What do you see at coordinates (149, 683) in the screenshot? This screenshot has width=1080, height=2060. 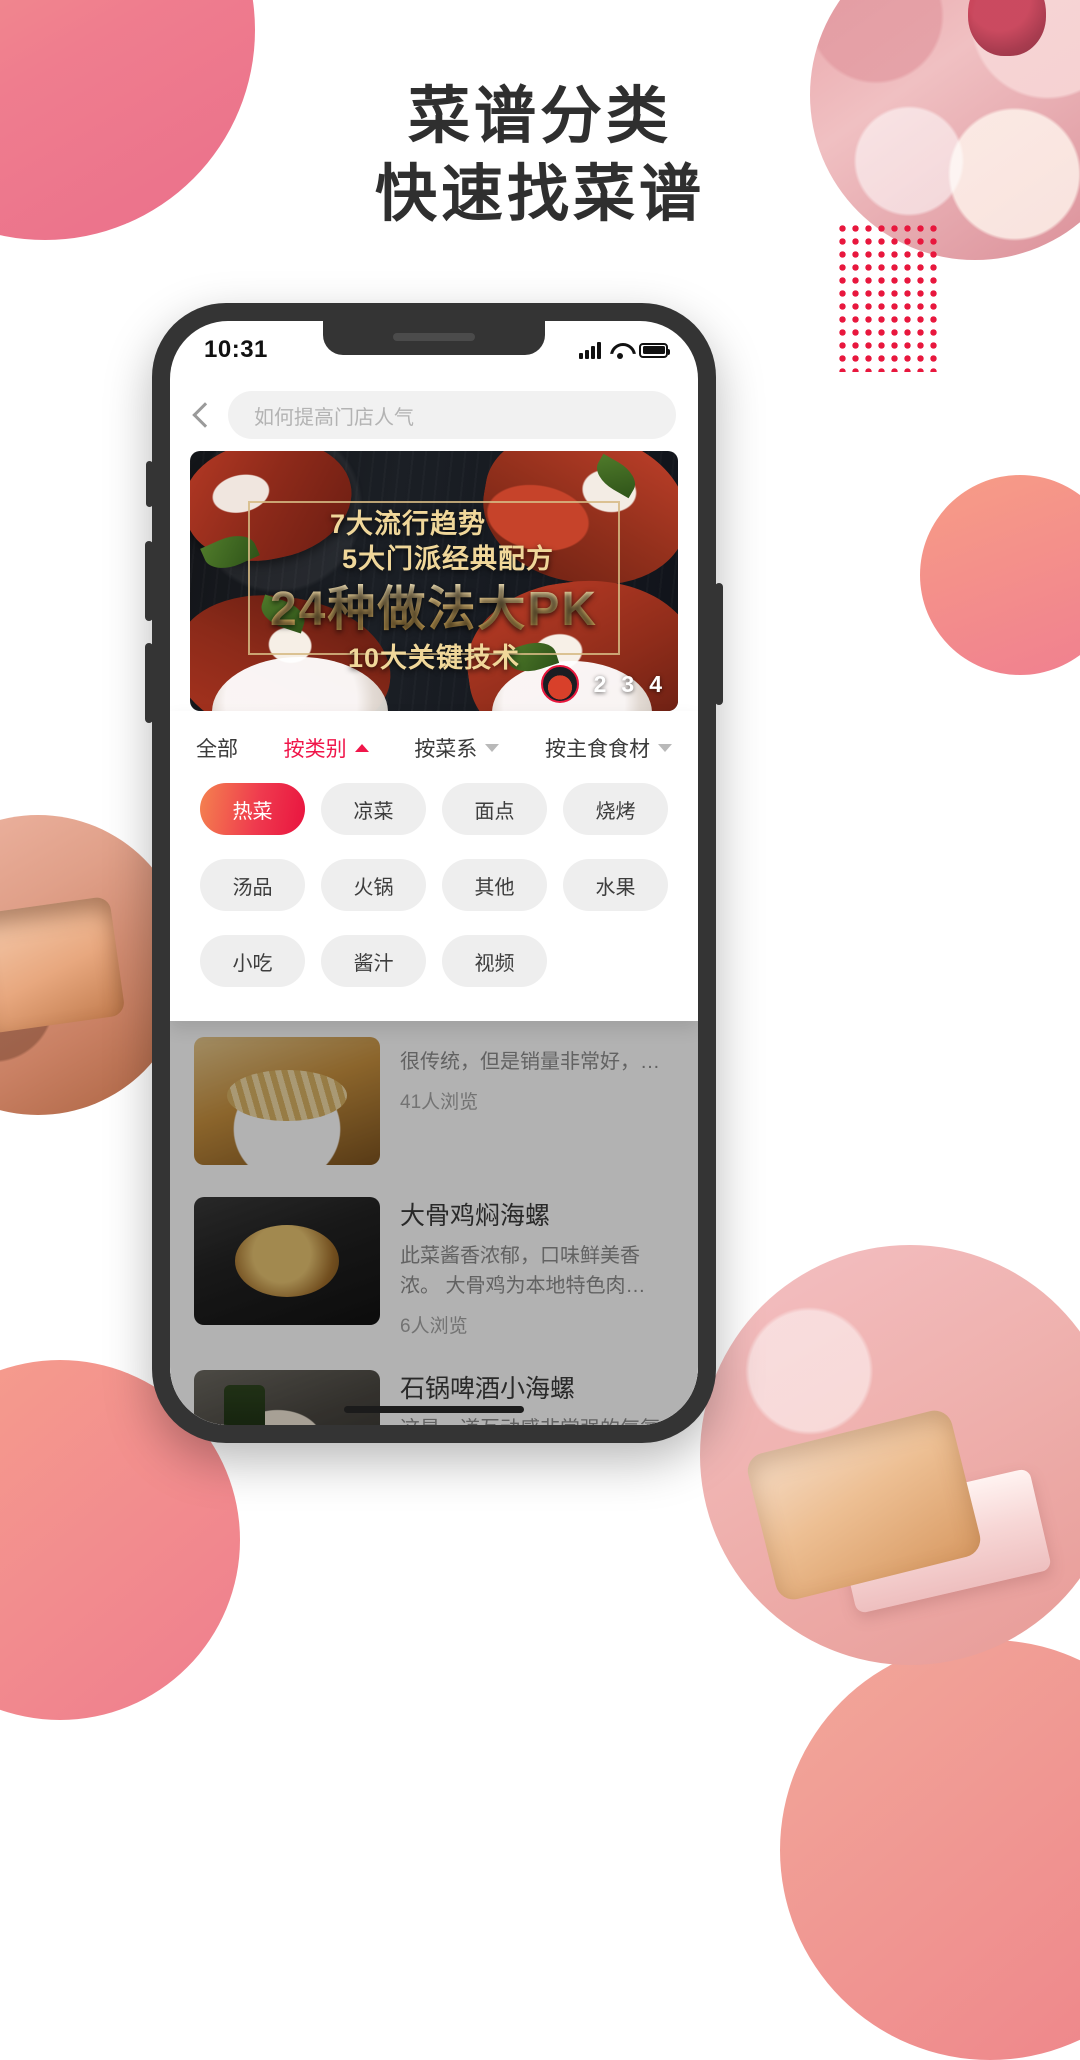 I see `phone-volume-down-button` at bounding box center [149, 683].